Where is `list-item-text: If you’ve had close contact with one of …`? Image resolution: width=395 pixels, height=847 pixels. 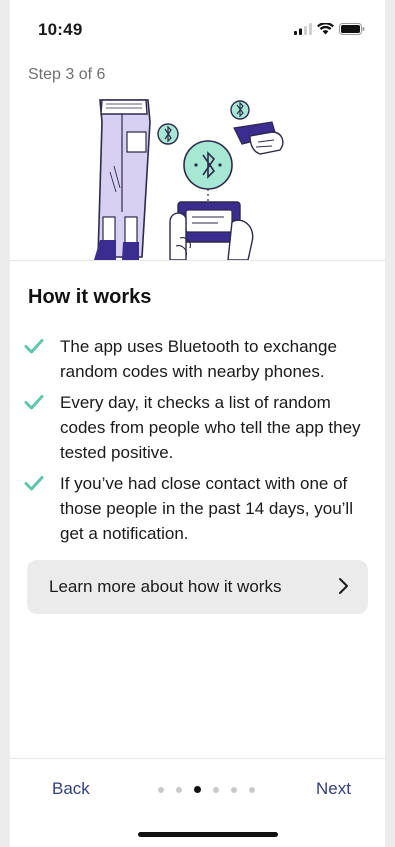 list-item-text: If you’ve had close contact with one of … is located at coordinates (206, 508).